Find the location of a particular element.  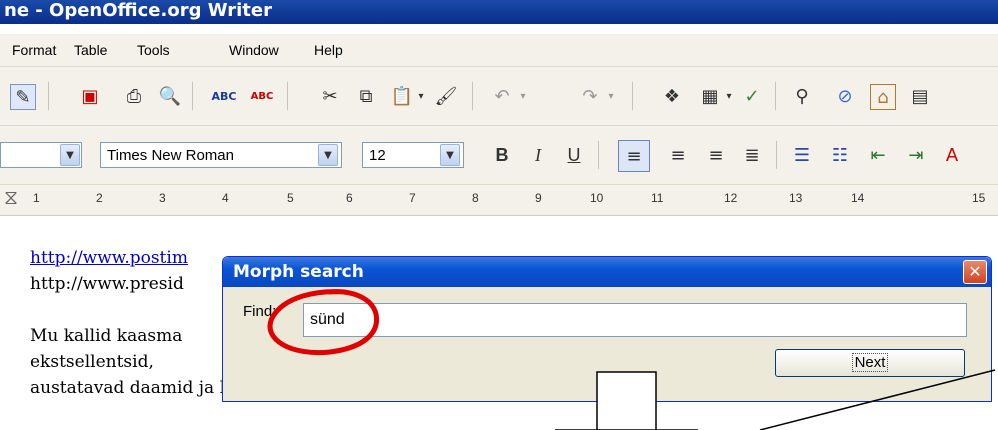

redo-dropdown-icon: ▾ is located at coordinates (611, 96).